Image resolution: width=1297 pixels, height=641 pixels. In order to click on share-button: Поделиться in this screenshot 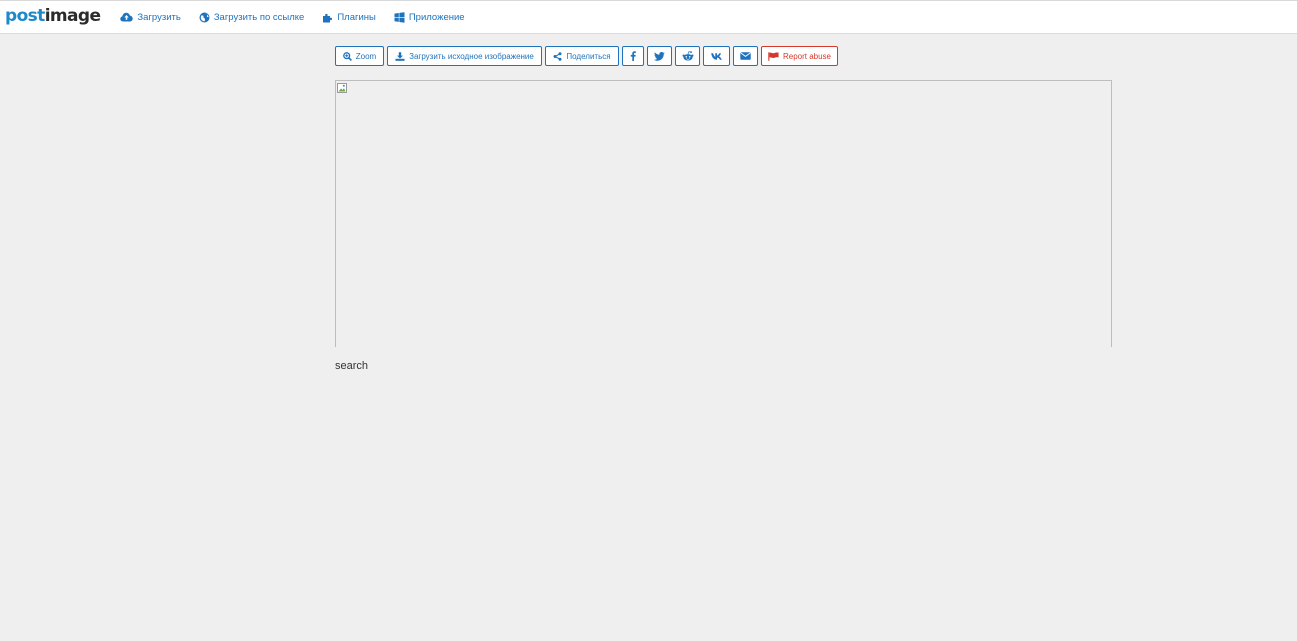, I will do `click(582, 56)`.